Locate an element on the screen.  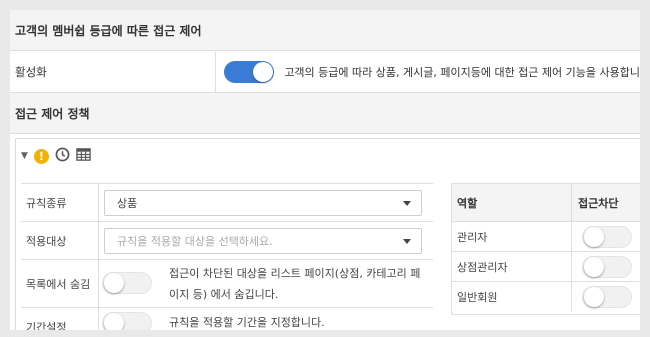
role-column-header: 역할 is located at coordinates (512, 202).